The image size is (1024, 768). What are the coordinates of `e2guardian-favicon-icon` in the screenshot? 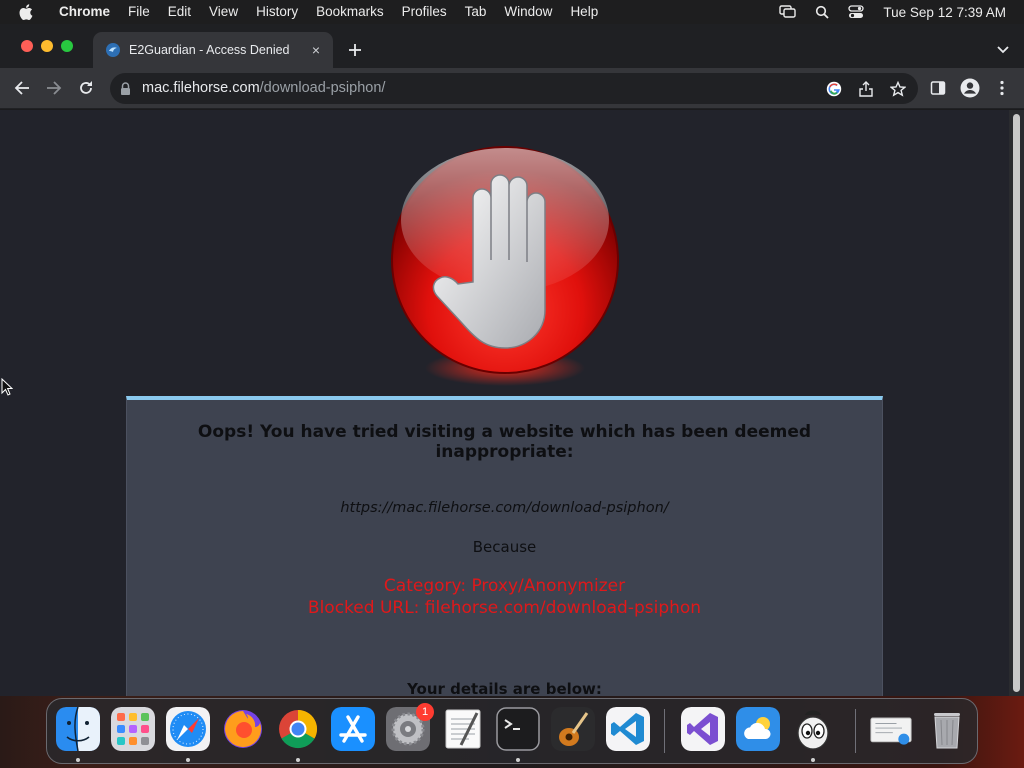 It's located at (113, 50).